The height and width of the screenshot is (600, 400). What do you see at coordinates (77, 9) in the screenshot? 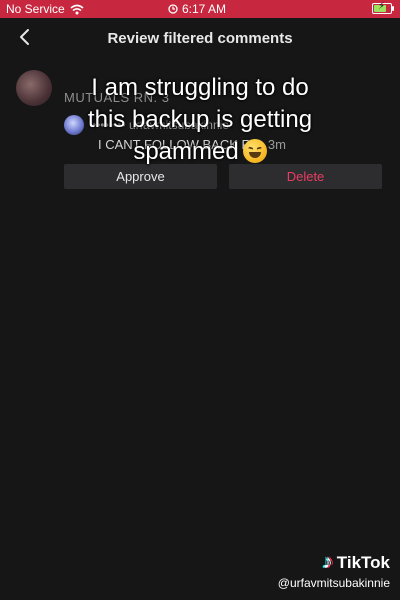
I see `wifi-icon` at bounding box center [77, 9].